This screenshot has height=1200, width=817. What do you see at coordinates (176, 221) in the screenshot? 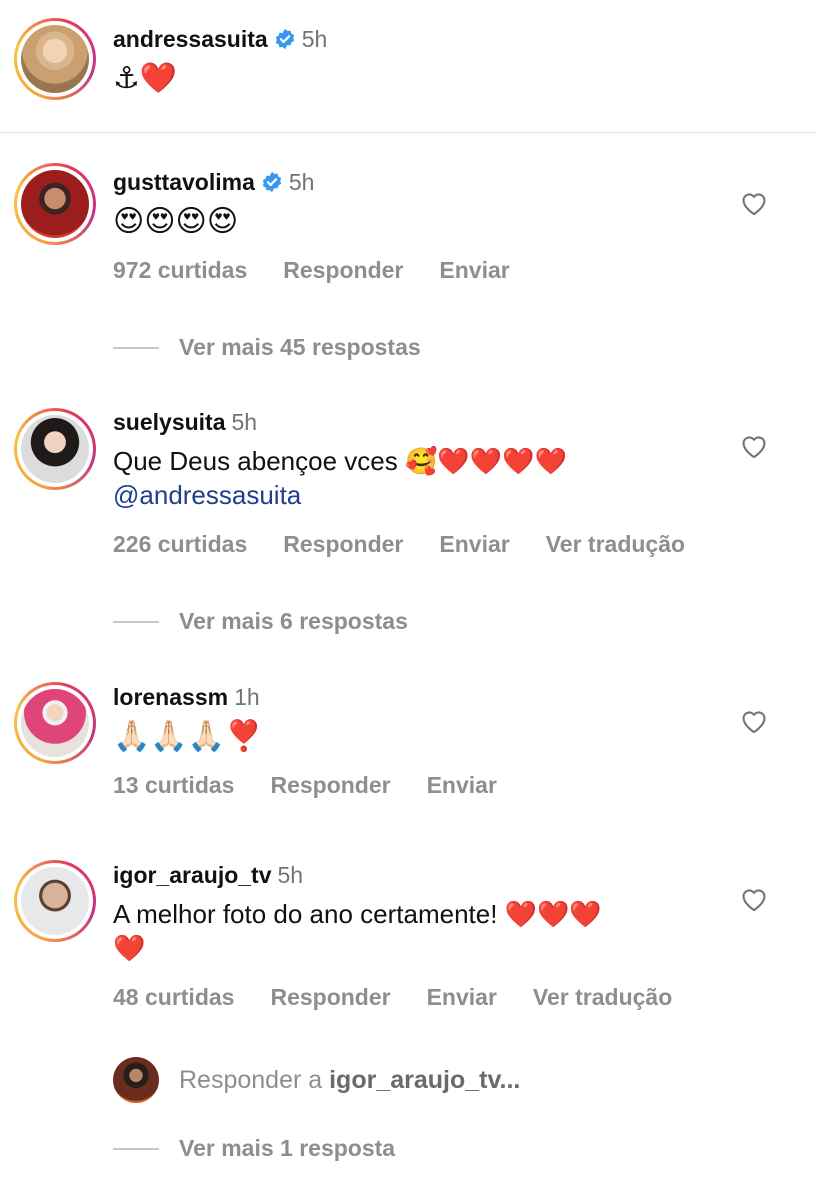
I see `comment-text: 😍😍😍😍` at bounding box center [176, 221].